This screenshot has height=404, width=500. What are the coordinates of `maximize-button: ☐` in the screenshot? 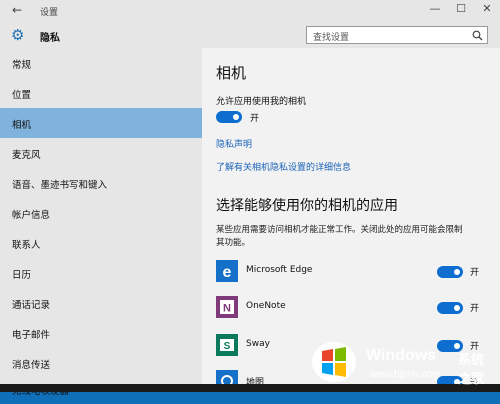 It's located at (461, 8).